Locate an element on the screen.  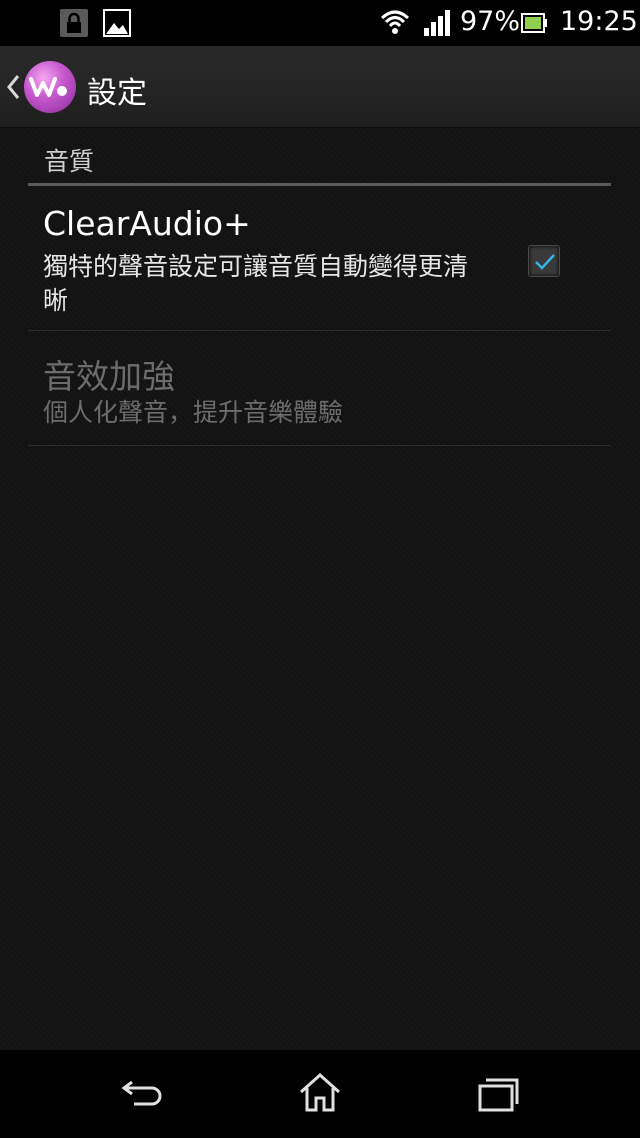
navigation-bar is located at coordinates (320, 1094).